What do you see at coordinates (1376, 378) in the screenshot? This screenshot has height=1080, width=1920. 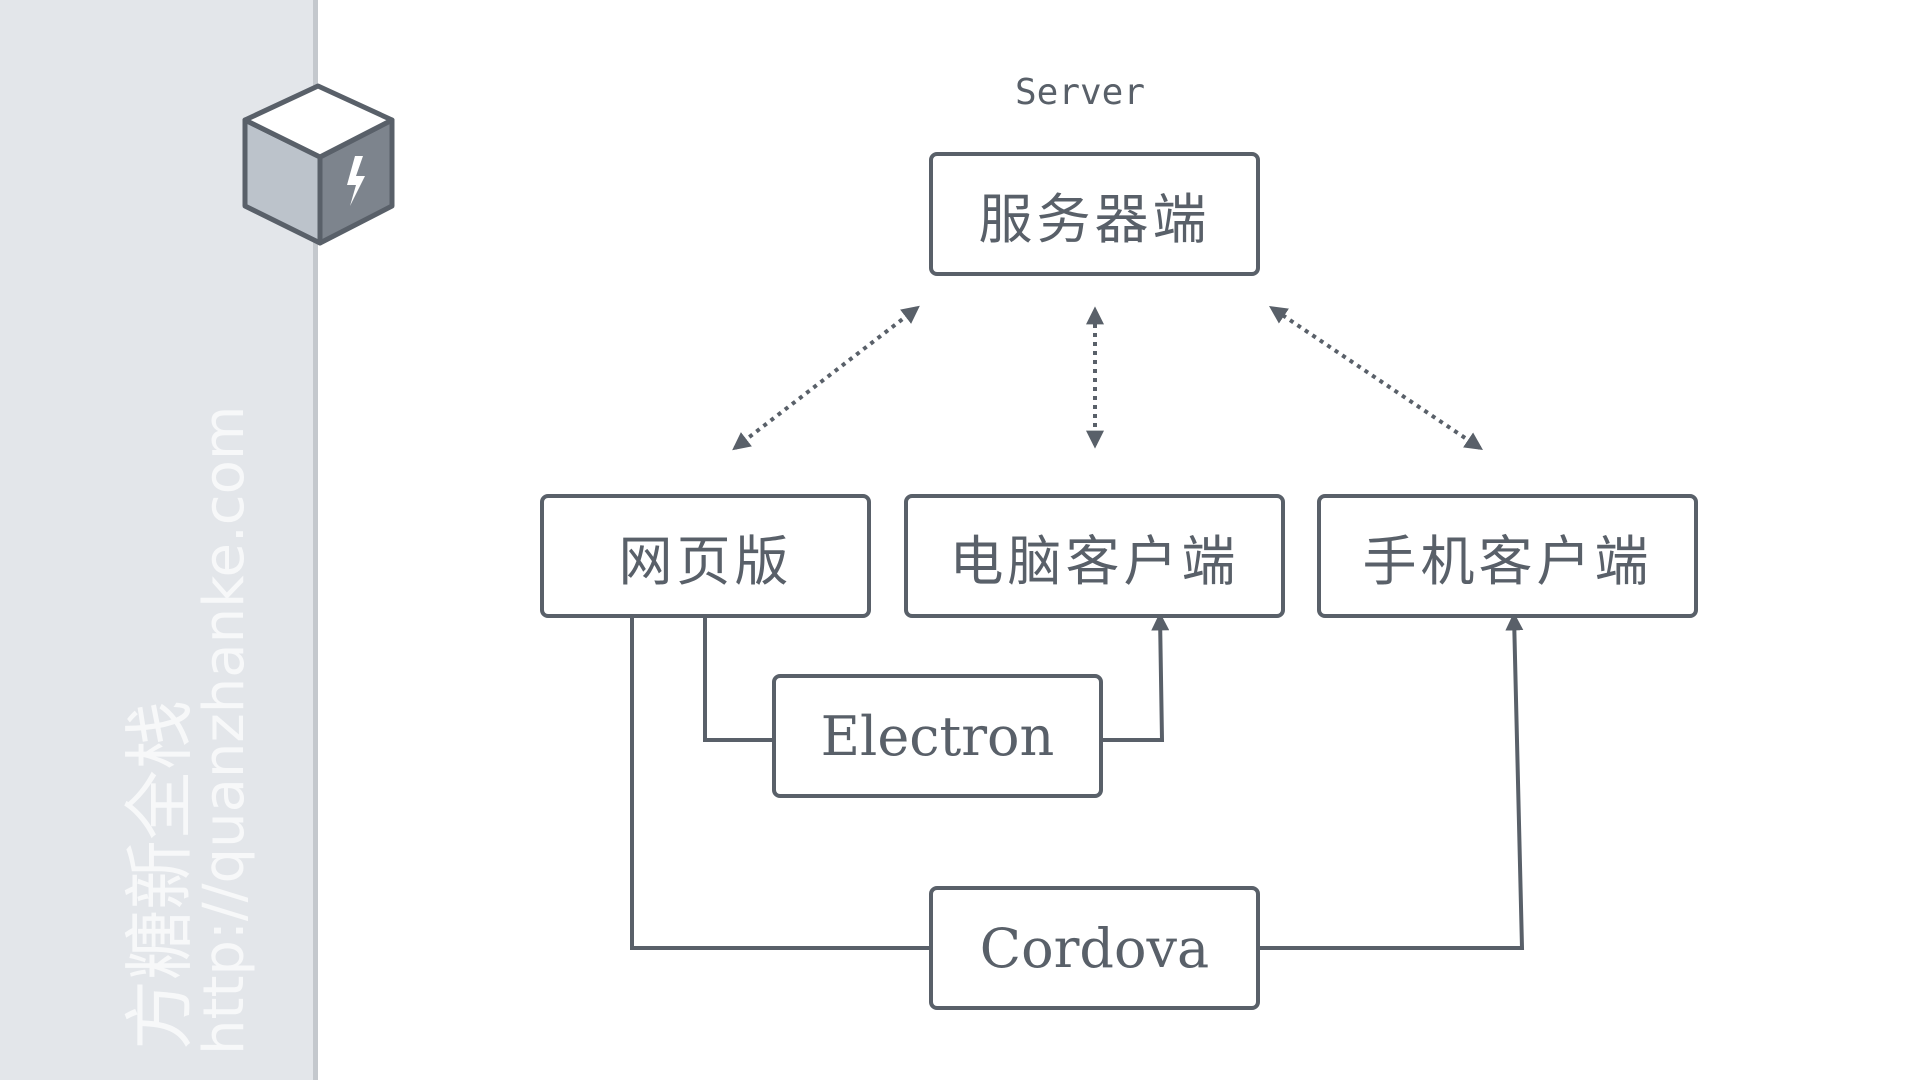 I see `mobile-server-link` at bounding box center [1376, 378].